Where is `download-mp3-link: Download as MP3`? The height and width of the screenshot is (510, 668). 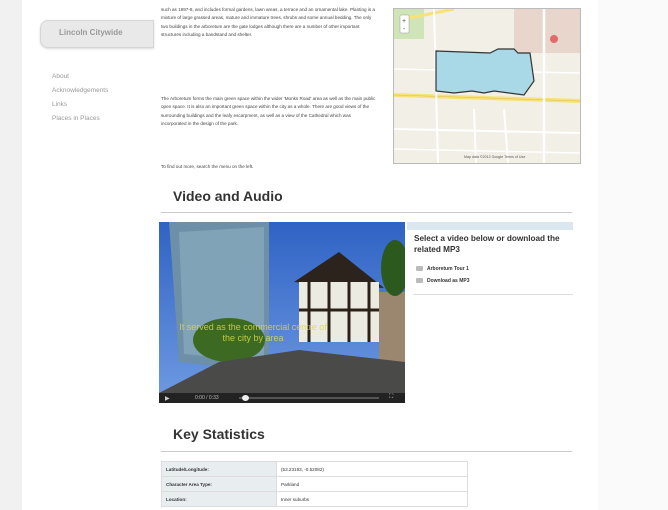
download-mp3-link: Download as MP3 is located at coordinates (443, 281).